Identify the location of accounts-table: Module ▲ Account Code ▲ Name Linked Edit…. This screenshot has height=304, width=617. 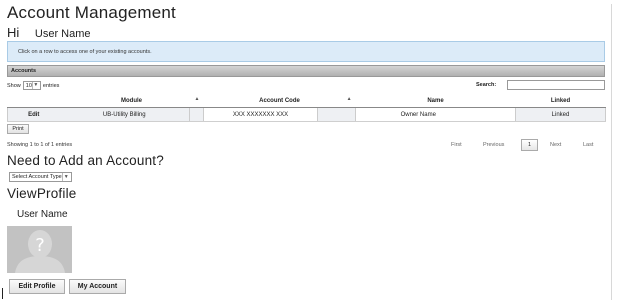
(307, 108).